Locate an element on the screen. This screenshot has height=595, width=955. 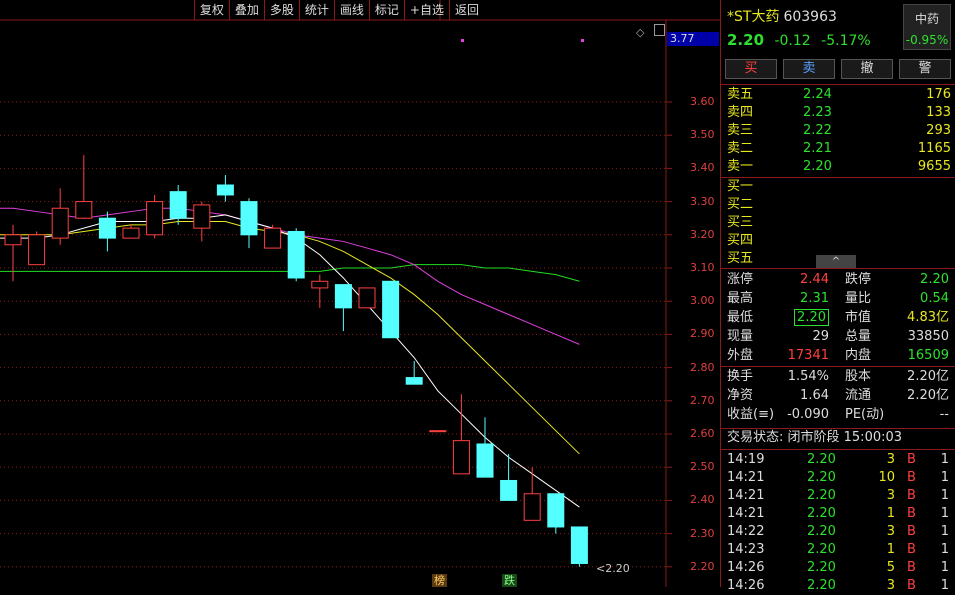
industry-pct: -0.95% is located at coordinates (927, 40).